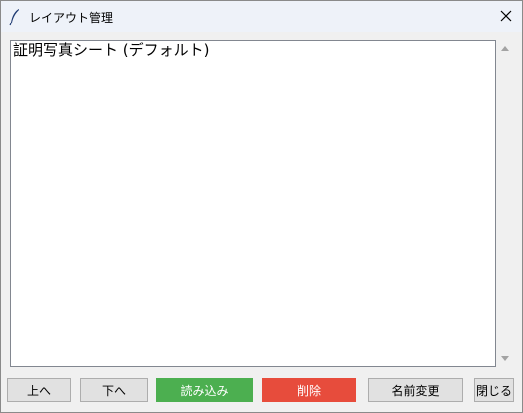 The height and width of the screenshot is (413, 523). What do you see at coordinates (204, 390) in the screenshot?
I see `load-button: 読み込み` at bounding box center [204, 390].